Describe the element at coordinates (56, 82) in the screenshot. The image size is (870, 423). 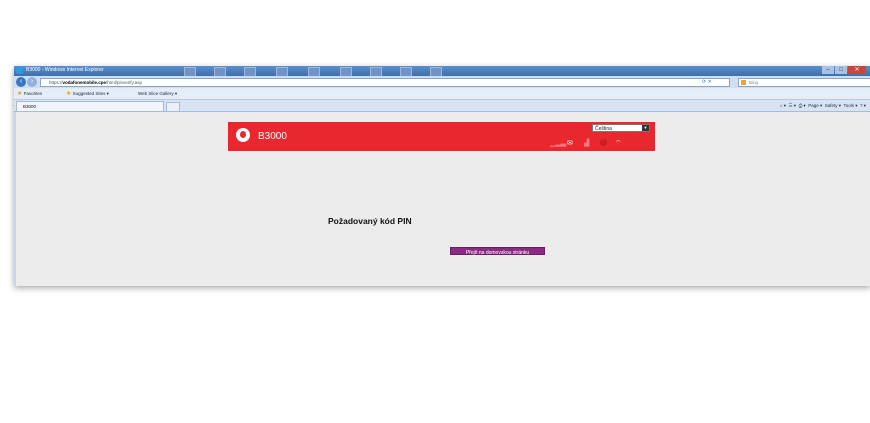
I see `url-prefix: https://` at that location.